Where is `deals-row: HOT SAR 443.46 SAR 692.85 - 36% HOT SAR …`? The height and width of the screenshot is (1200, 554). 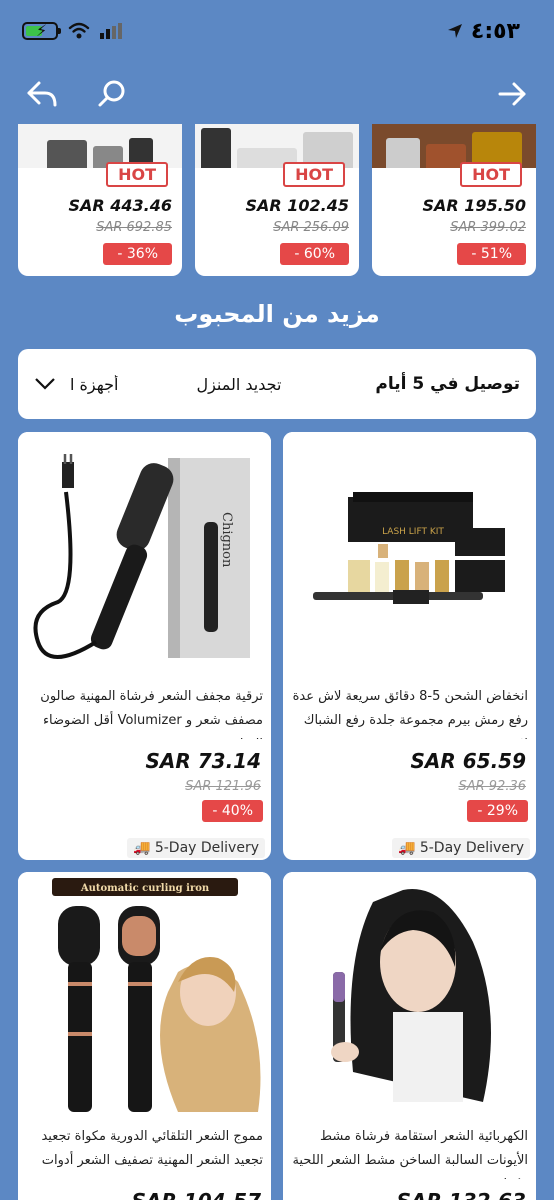 deals-row: HOT SAR 443.46 SAR 692.85 - 36% HOT SAR … is located at coordinates (277, 200).